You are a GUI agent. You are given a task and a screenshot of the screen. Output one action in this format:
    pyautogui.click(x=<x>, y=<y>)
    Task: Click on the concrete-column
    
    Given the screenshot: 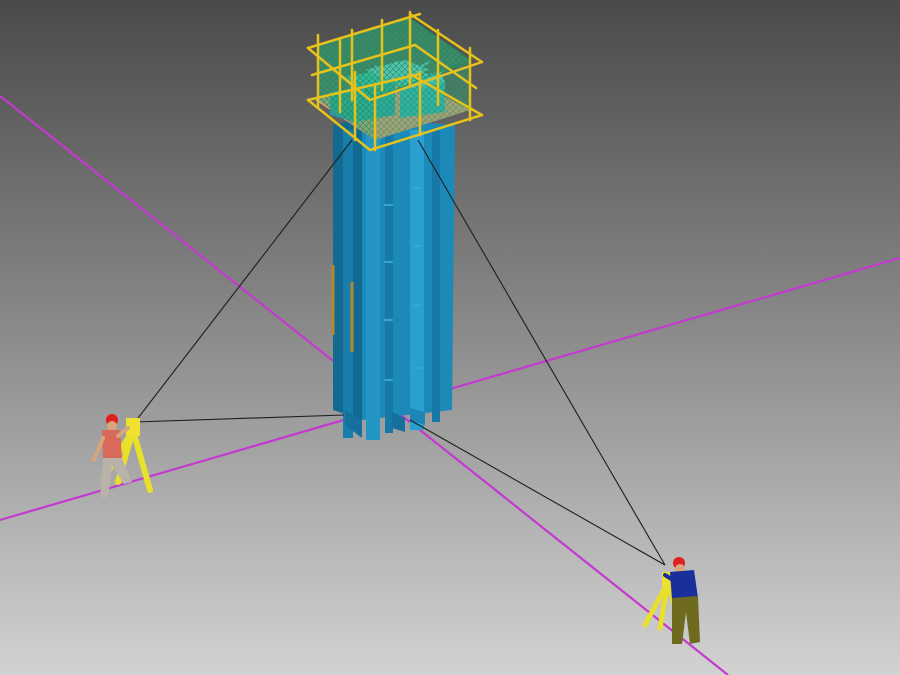 What is the action you would take?
    pyautogui.click(x=393, y=279)
    